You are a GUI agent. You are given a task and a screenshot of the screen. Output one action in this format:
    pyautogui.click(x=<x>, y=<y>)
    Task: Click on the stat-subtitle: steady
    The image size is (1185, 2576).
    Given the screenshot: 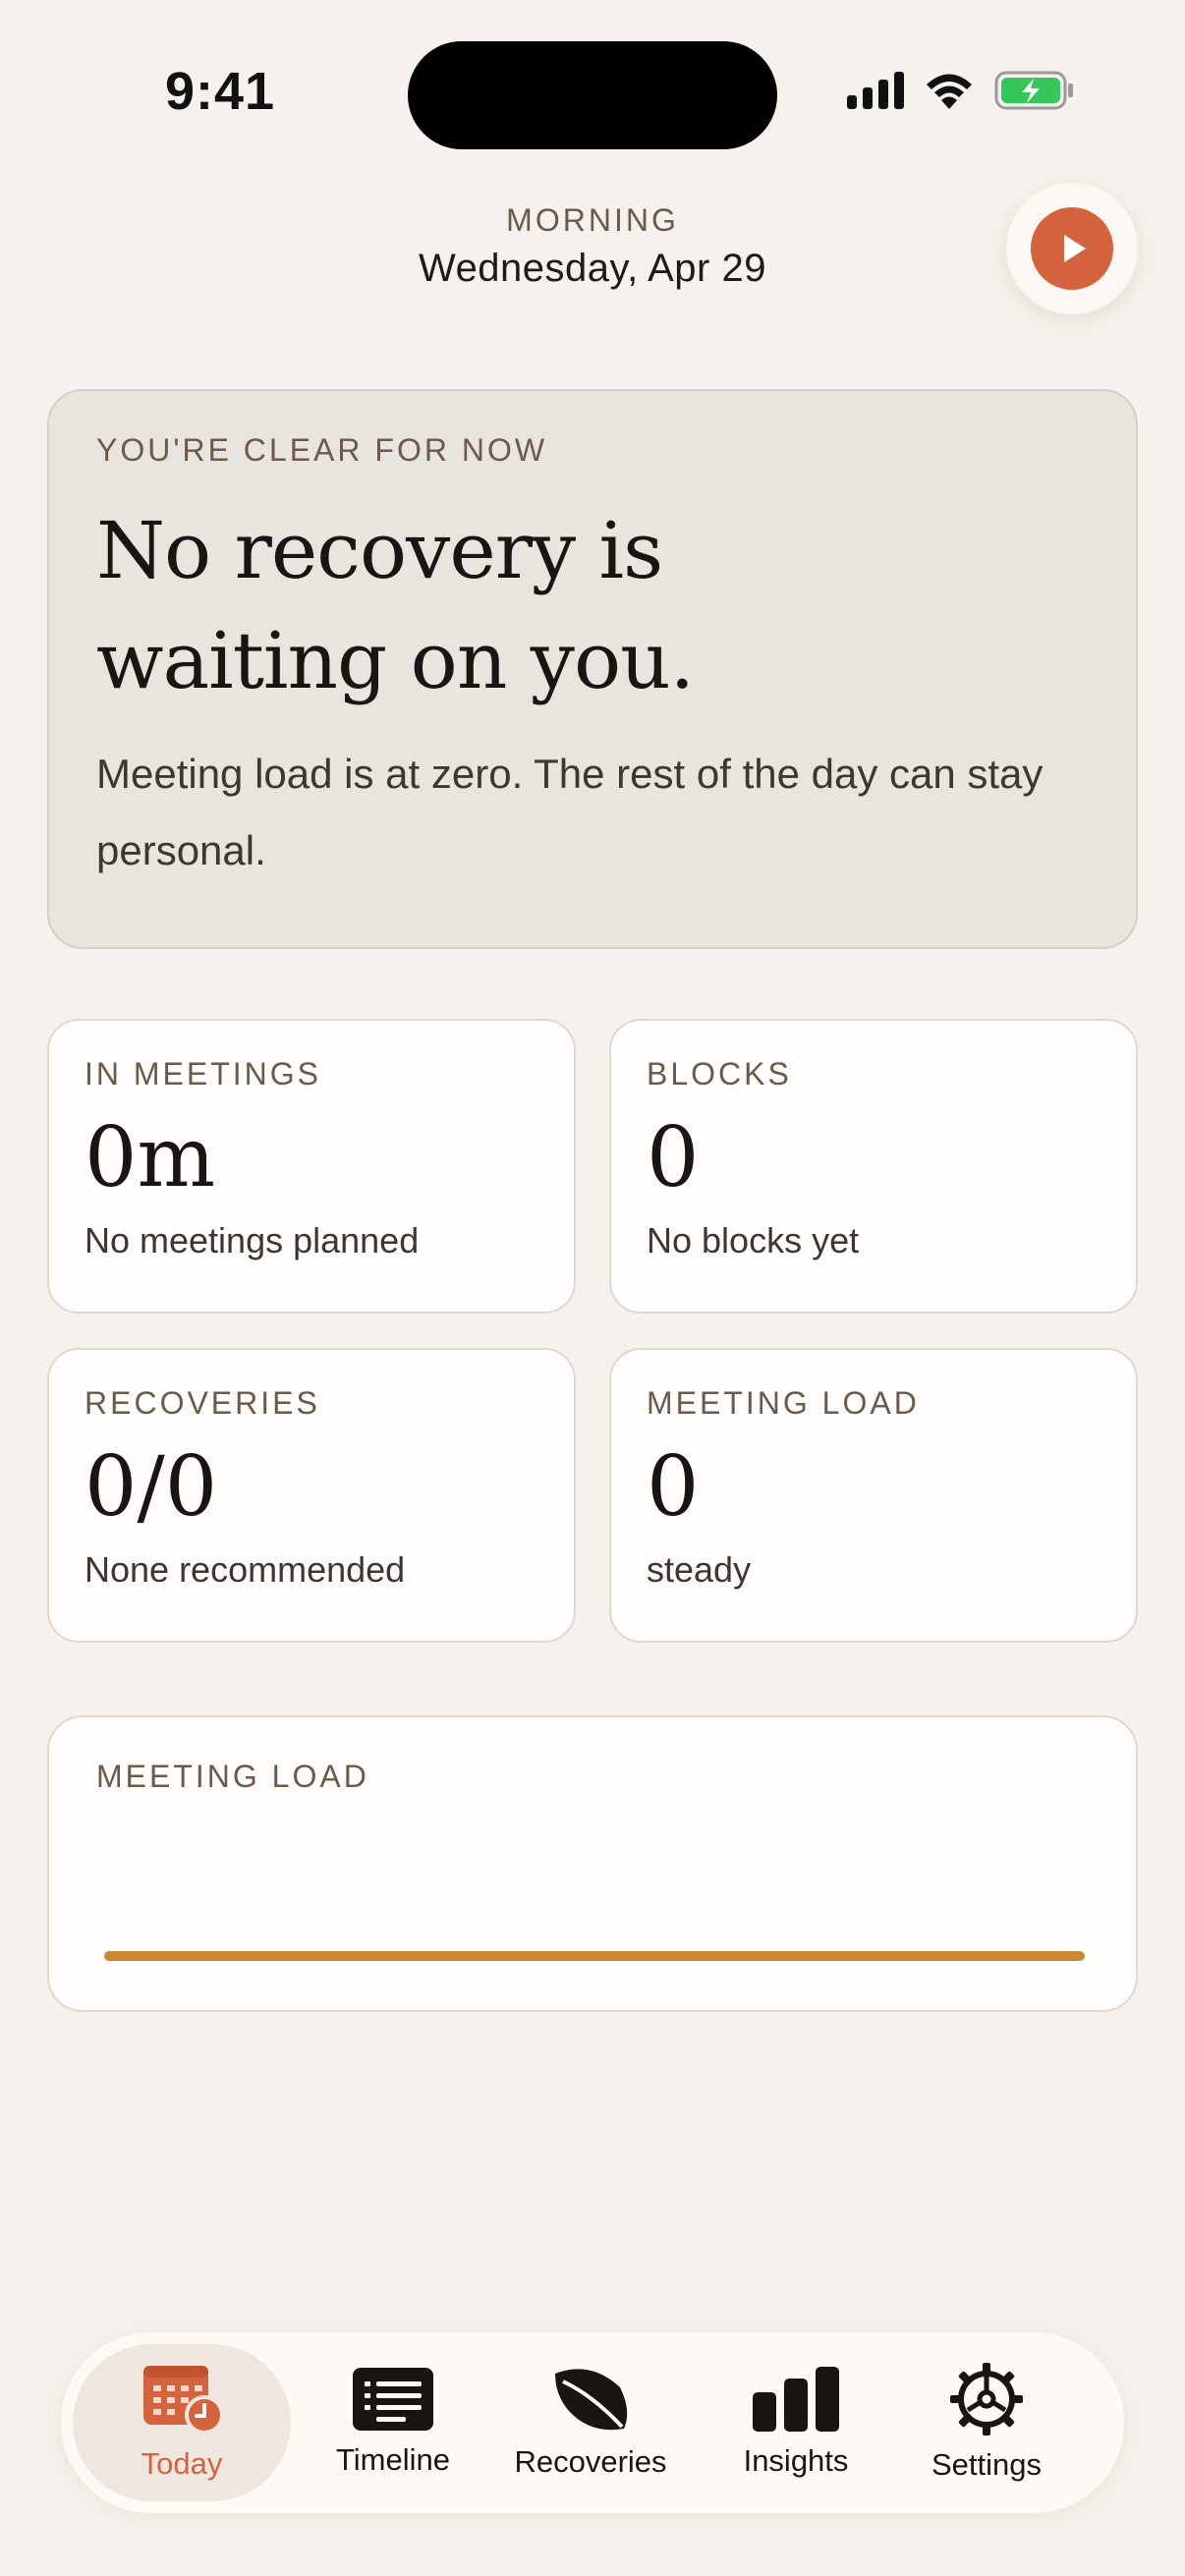 What is the action you would take?
    pyautogui.click(x=699, y=1569)
    